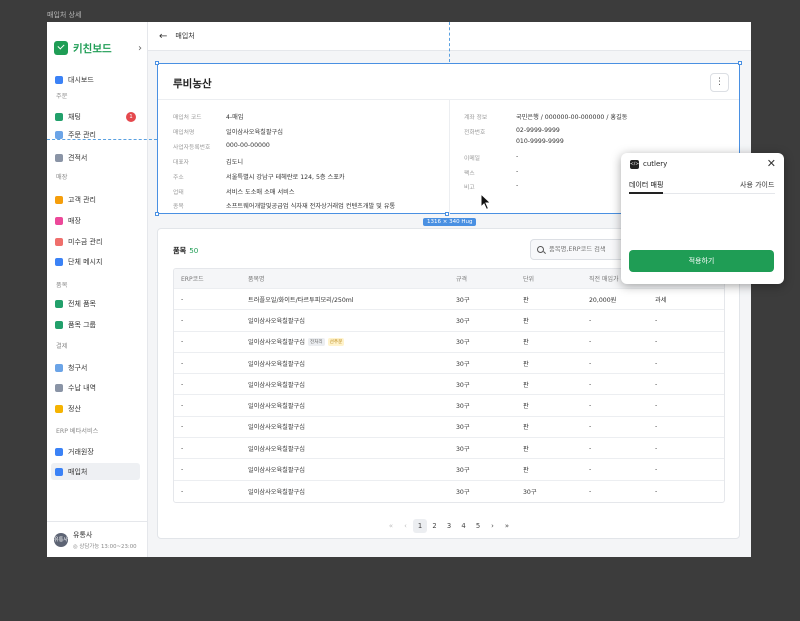  Describe the element at coordinates (757, 185) in the screenshot. I see `tab-usage-guide: 사용 가이드` at that location.